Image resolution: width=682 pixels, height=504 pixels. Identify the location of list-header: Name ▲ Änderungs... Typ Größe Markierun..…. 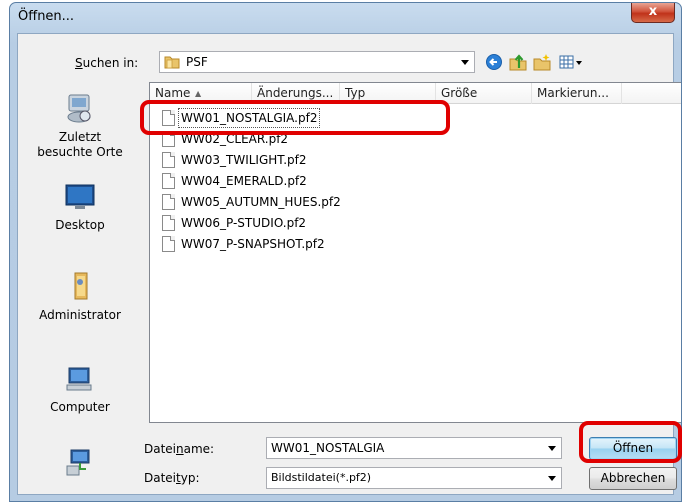
(415, 93).